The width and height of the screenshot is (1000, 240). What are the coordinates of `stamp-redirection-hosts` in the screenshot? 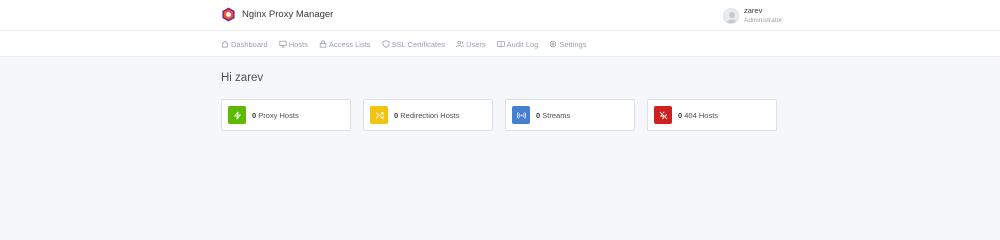 It's located at (379, 115).